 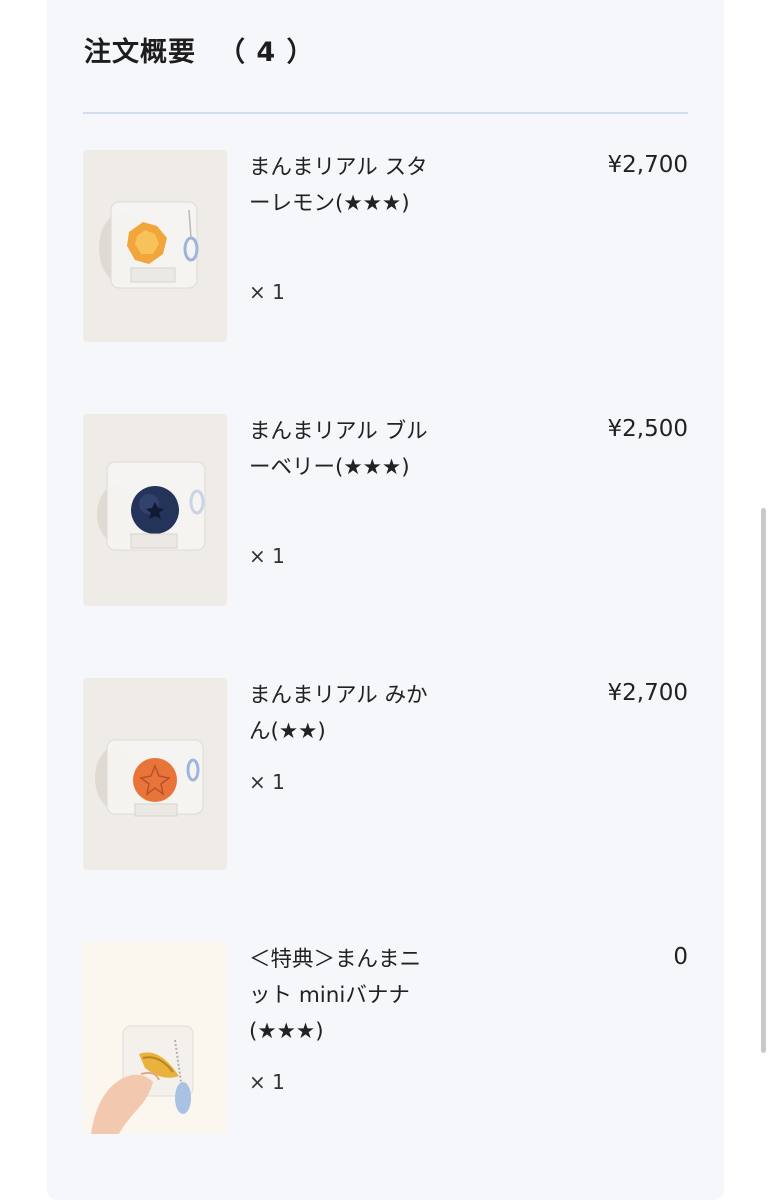 What do you see at coordinates (266, 52) in the screenshot?
I see `order-item-count: （ 4 ）` at bounding box center [266, 52].